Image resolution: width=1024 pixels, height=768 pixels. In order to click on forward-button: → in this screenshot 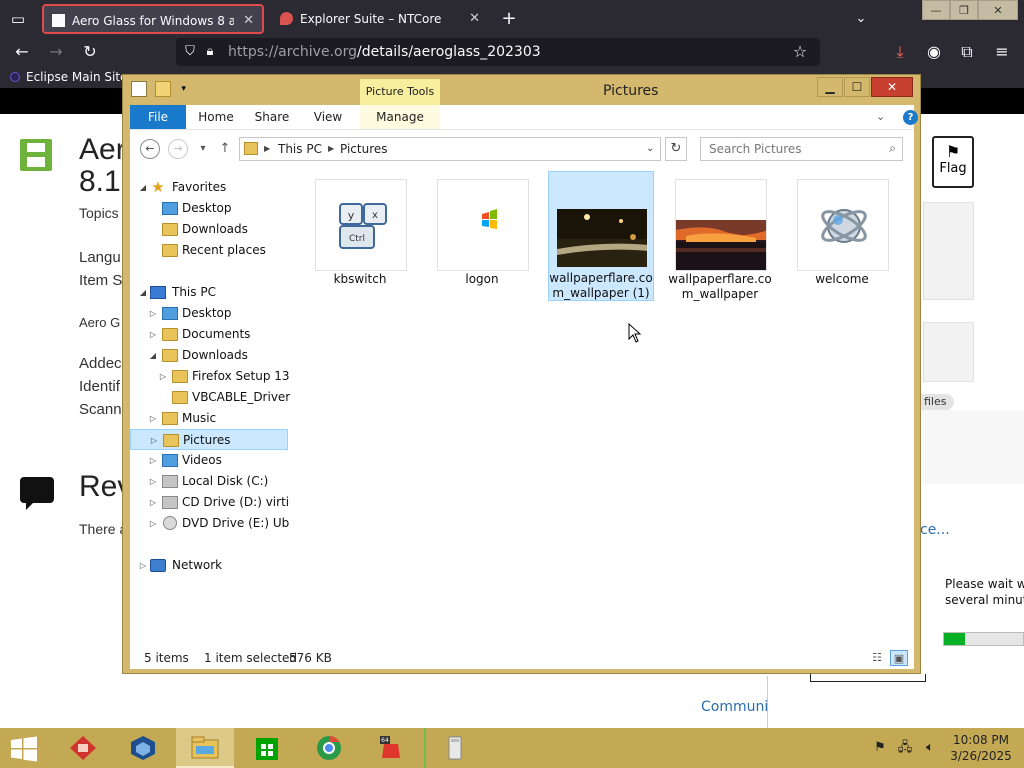, I will do `click(178, 149)`.